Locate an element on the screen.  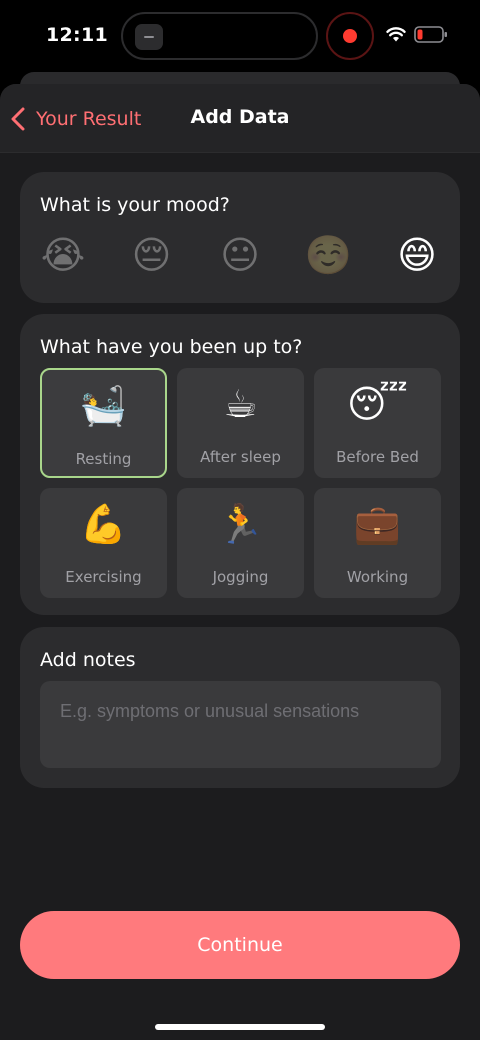
record-dot-icon is located at coordinates (350, 36).